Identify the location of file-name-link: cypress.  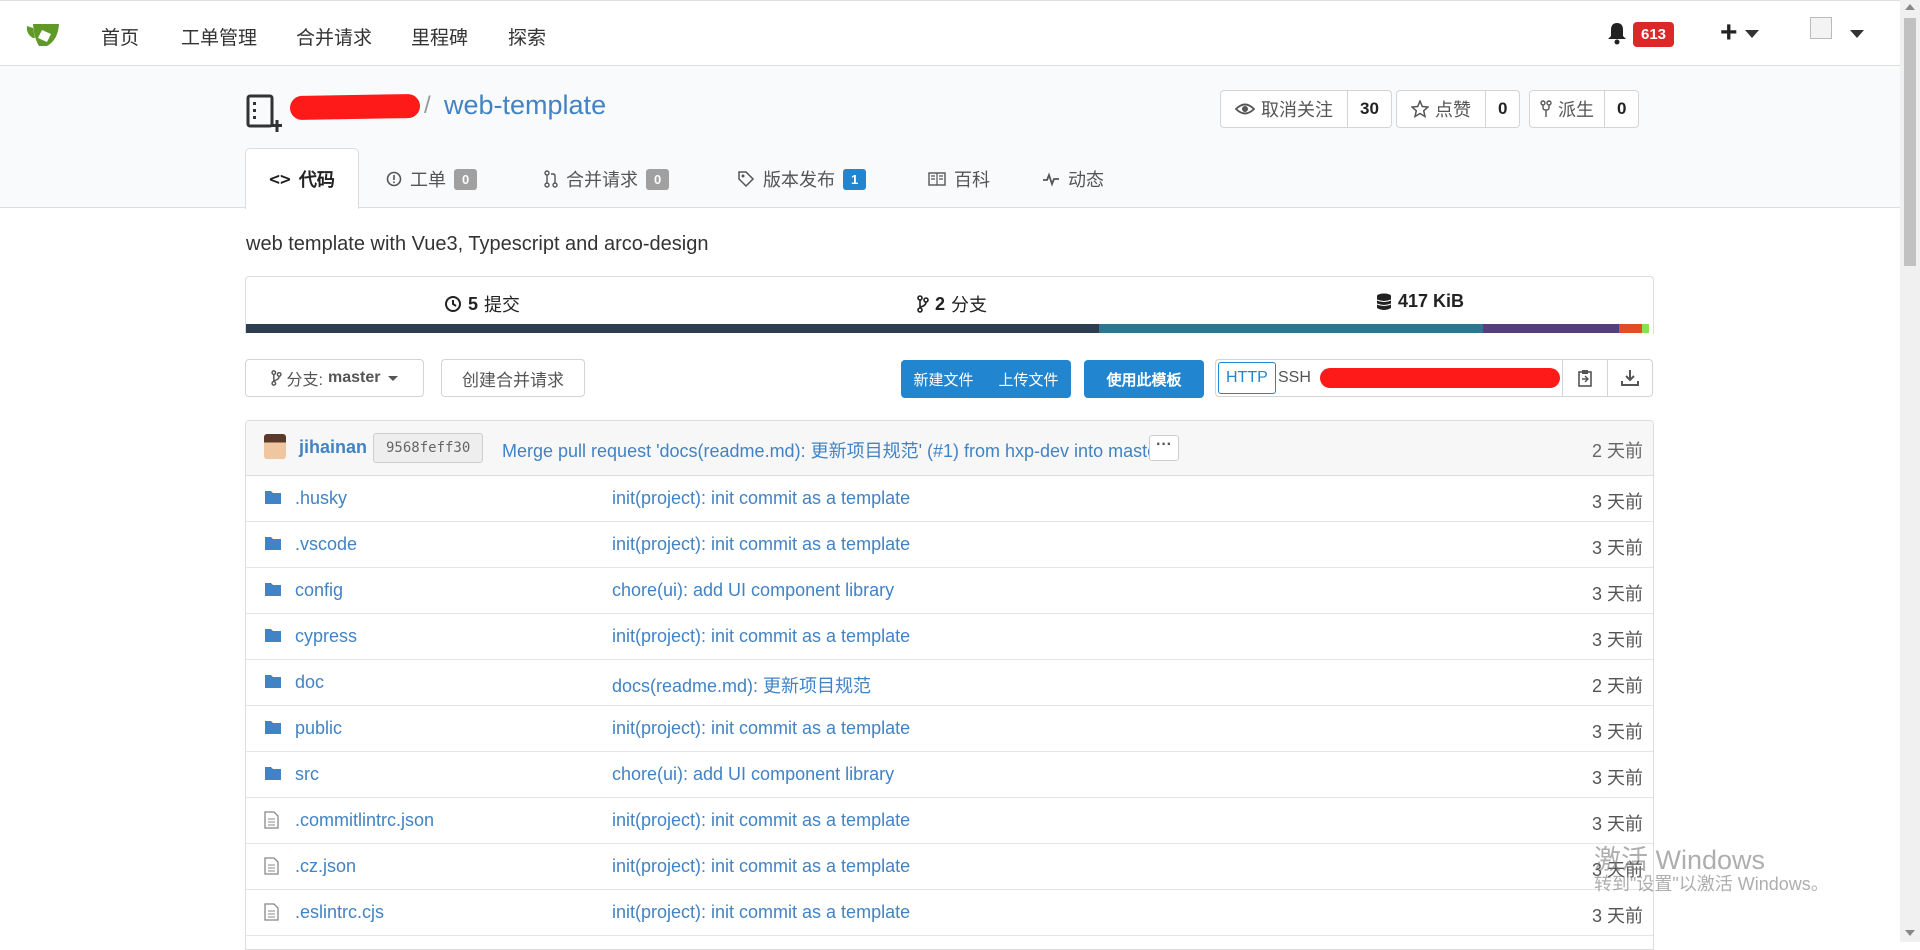
(326, 636).